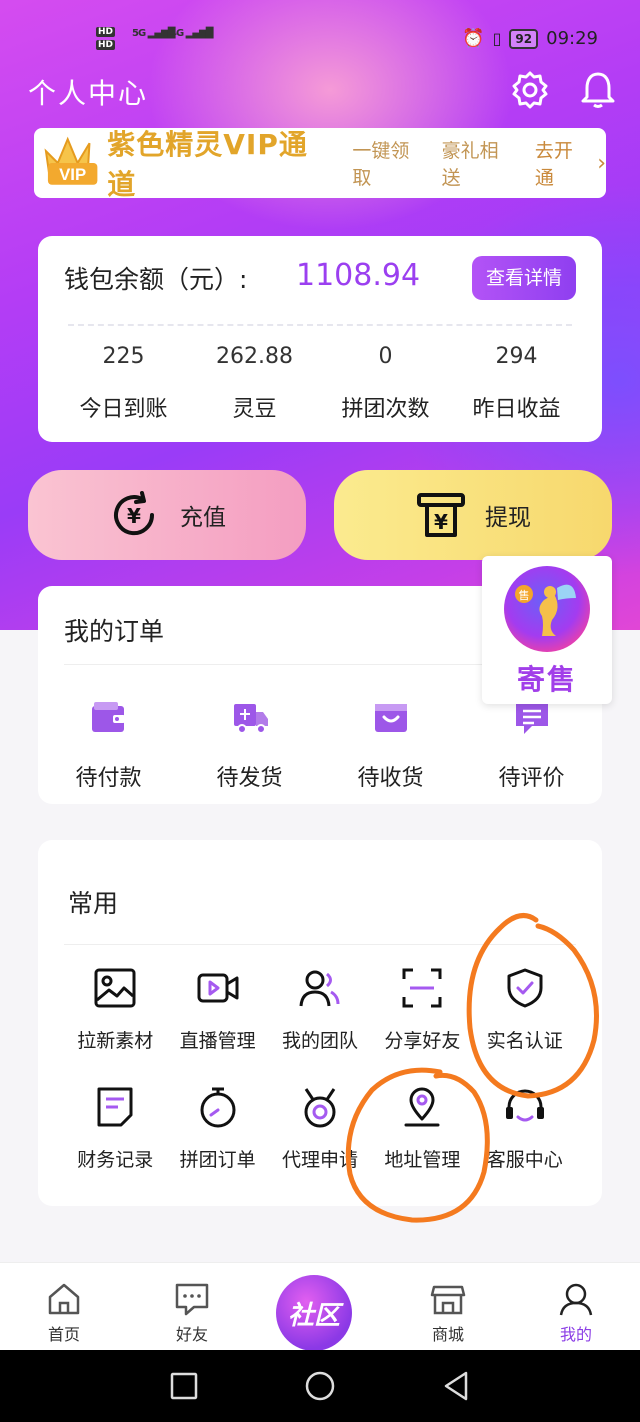 This screenshot has height=1422, width=640. What do you see at coordinates (525, 1009) in the screenshot?
I see `tool-real-name-verification: 实名认证` at bounding box center [525, 1009].